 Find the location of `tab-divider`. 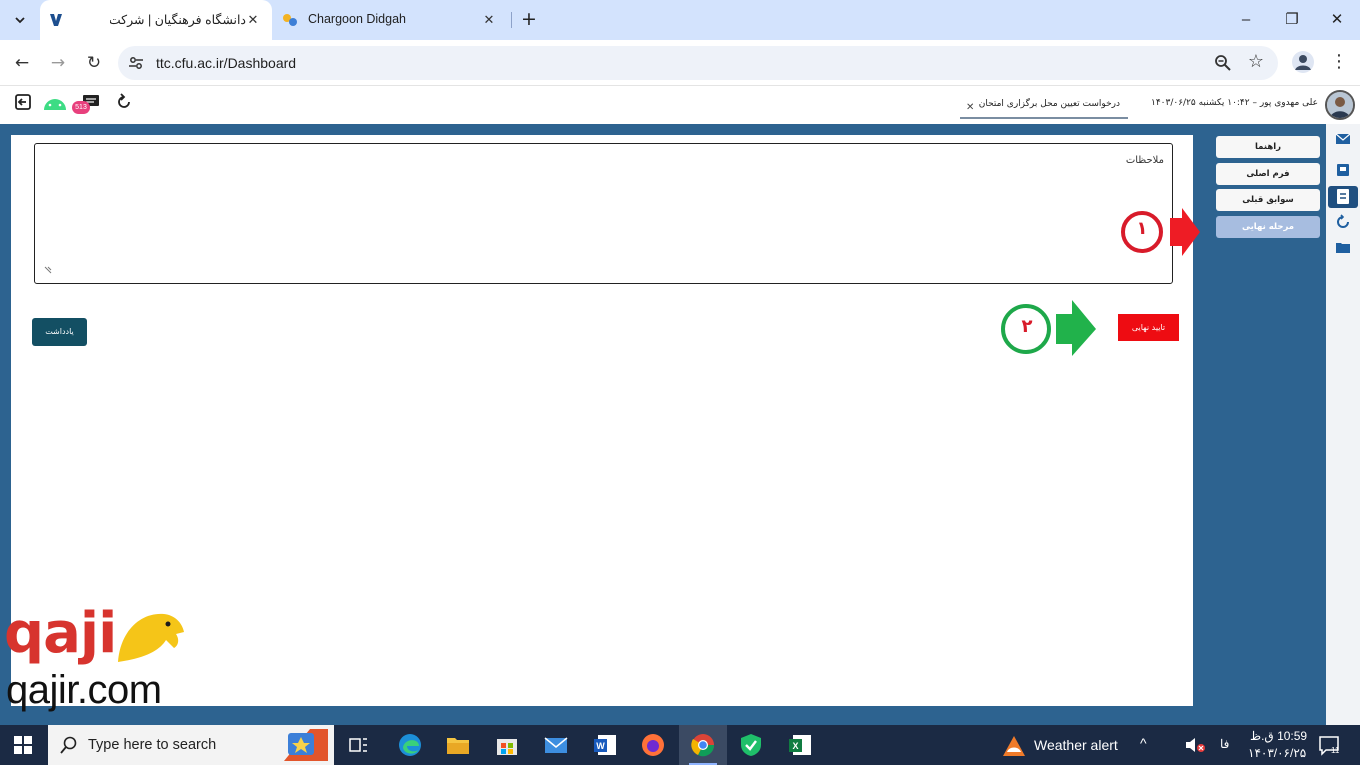

tab-divider is located at coordinates (511, 20).